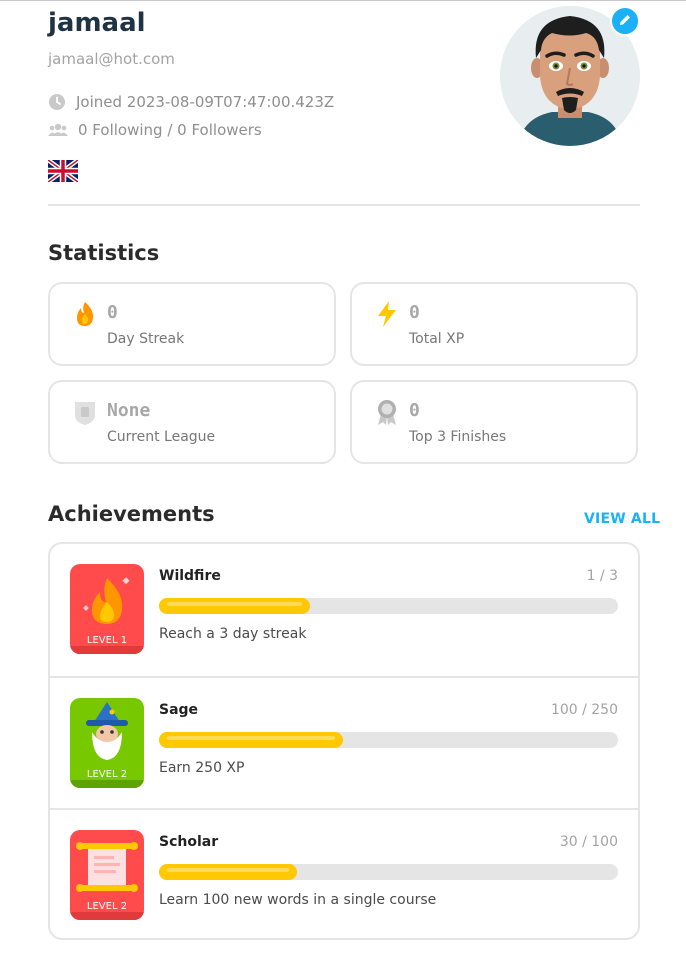  I want to click on wildfire-badge-icon: LEVEL 1, so click(107, 609).